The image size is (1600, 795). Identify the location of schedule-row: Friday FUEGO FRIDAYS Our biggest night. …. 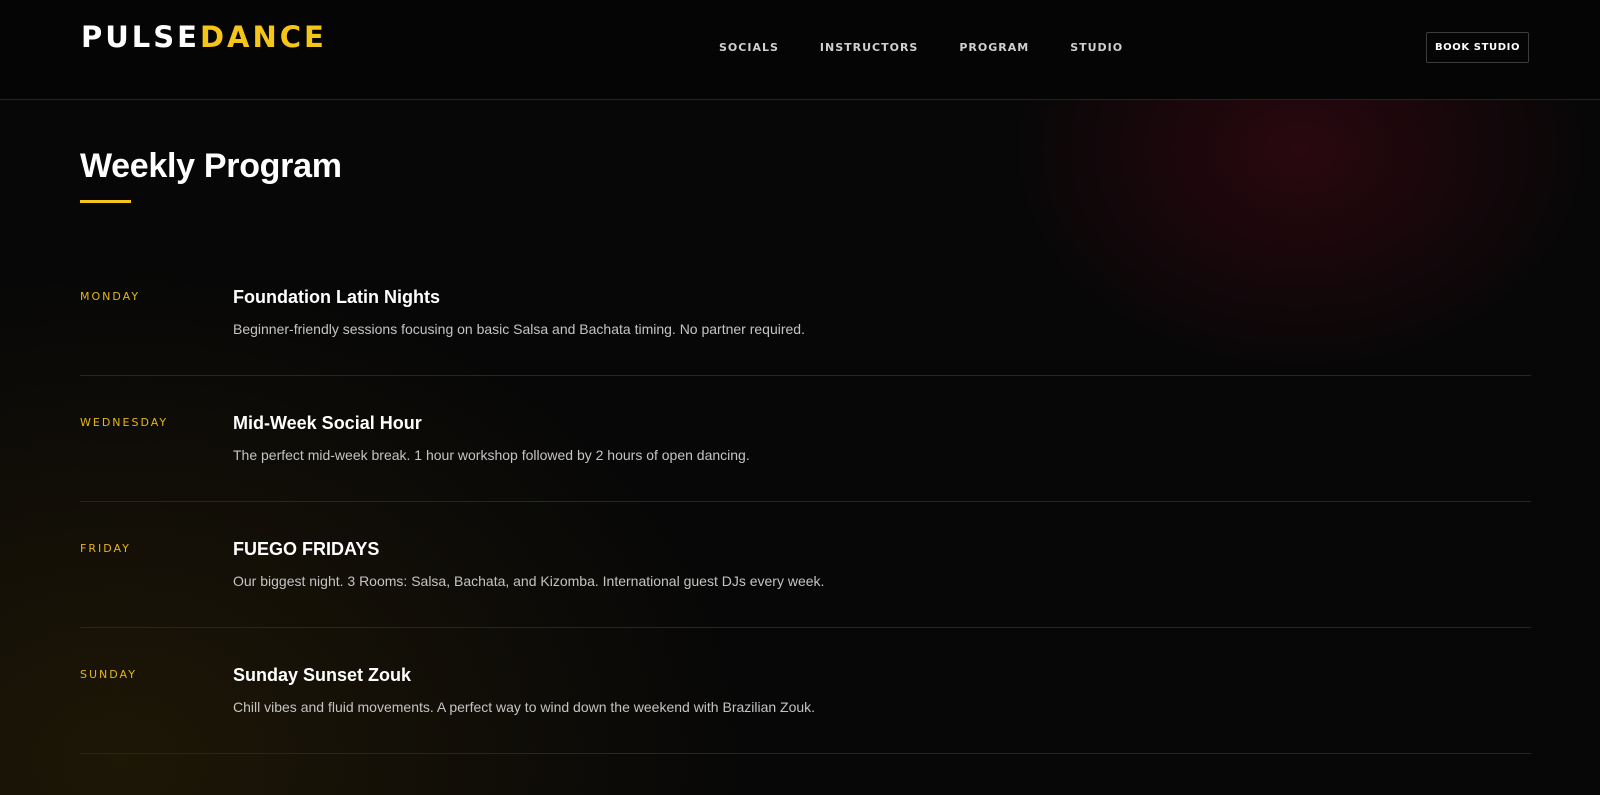
(805, 565).